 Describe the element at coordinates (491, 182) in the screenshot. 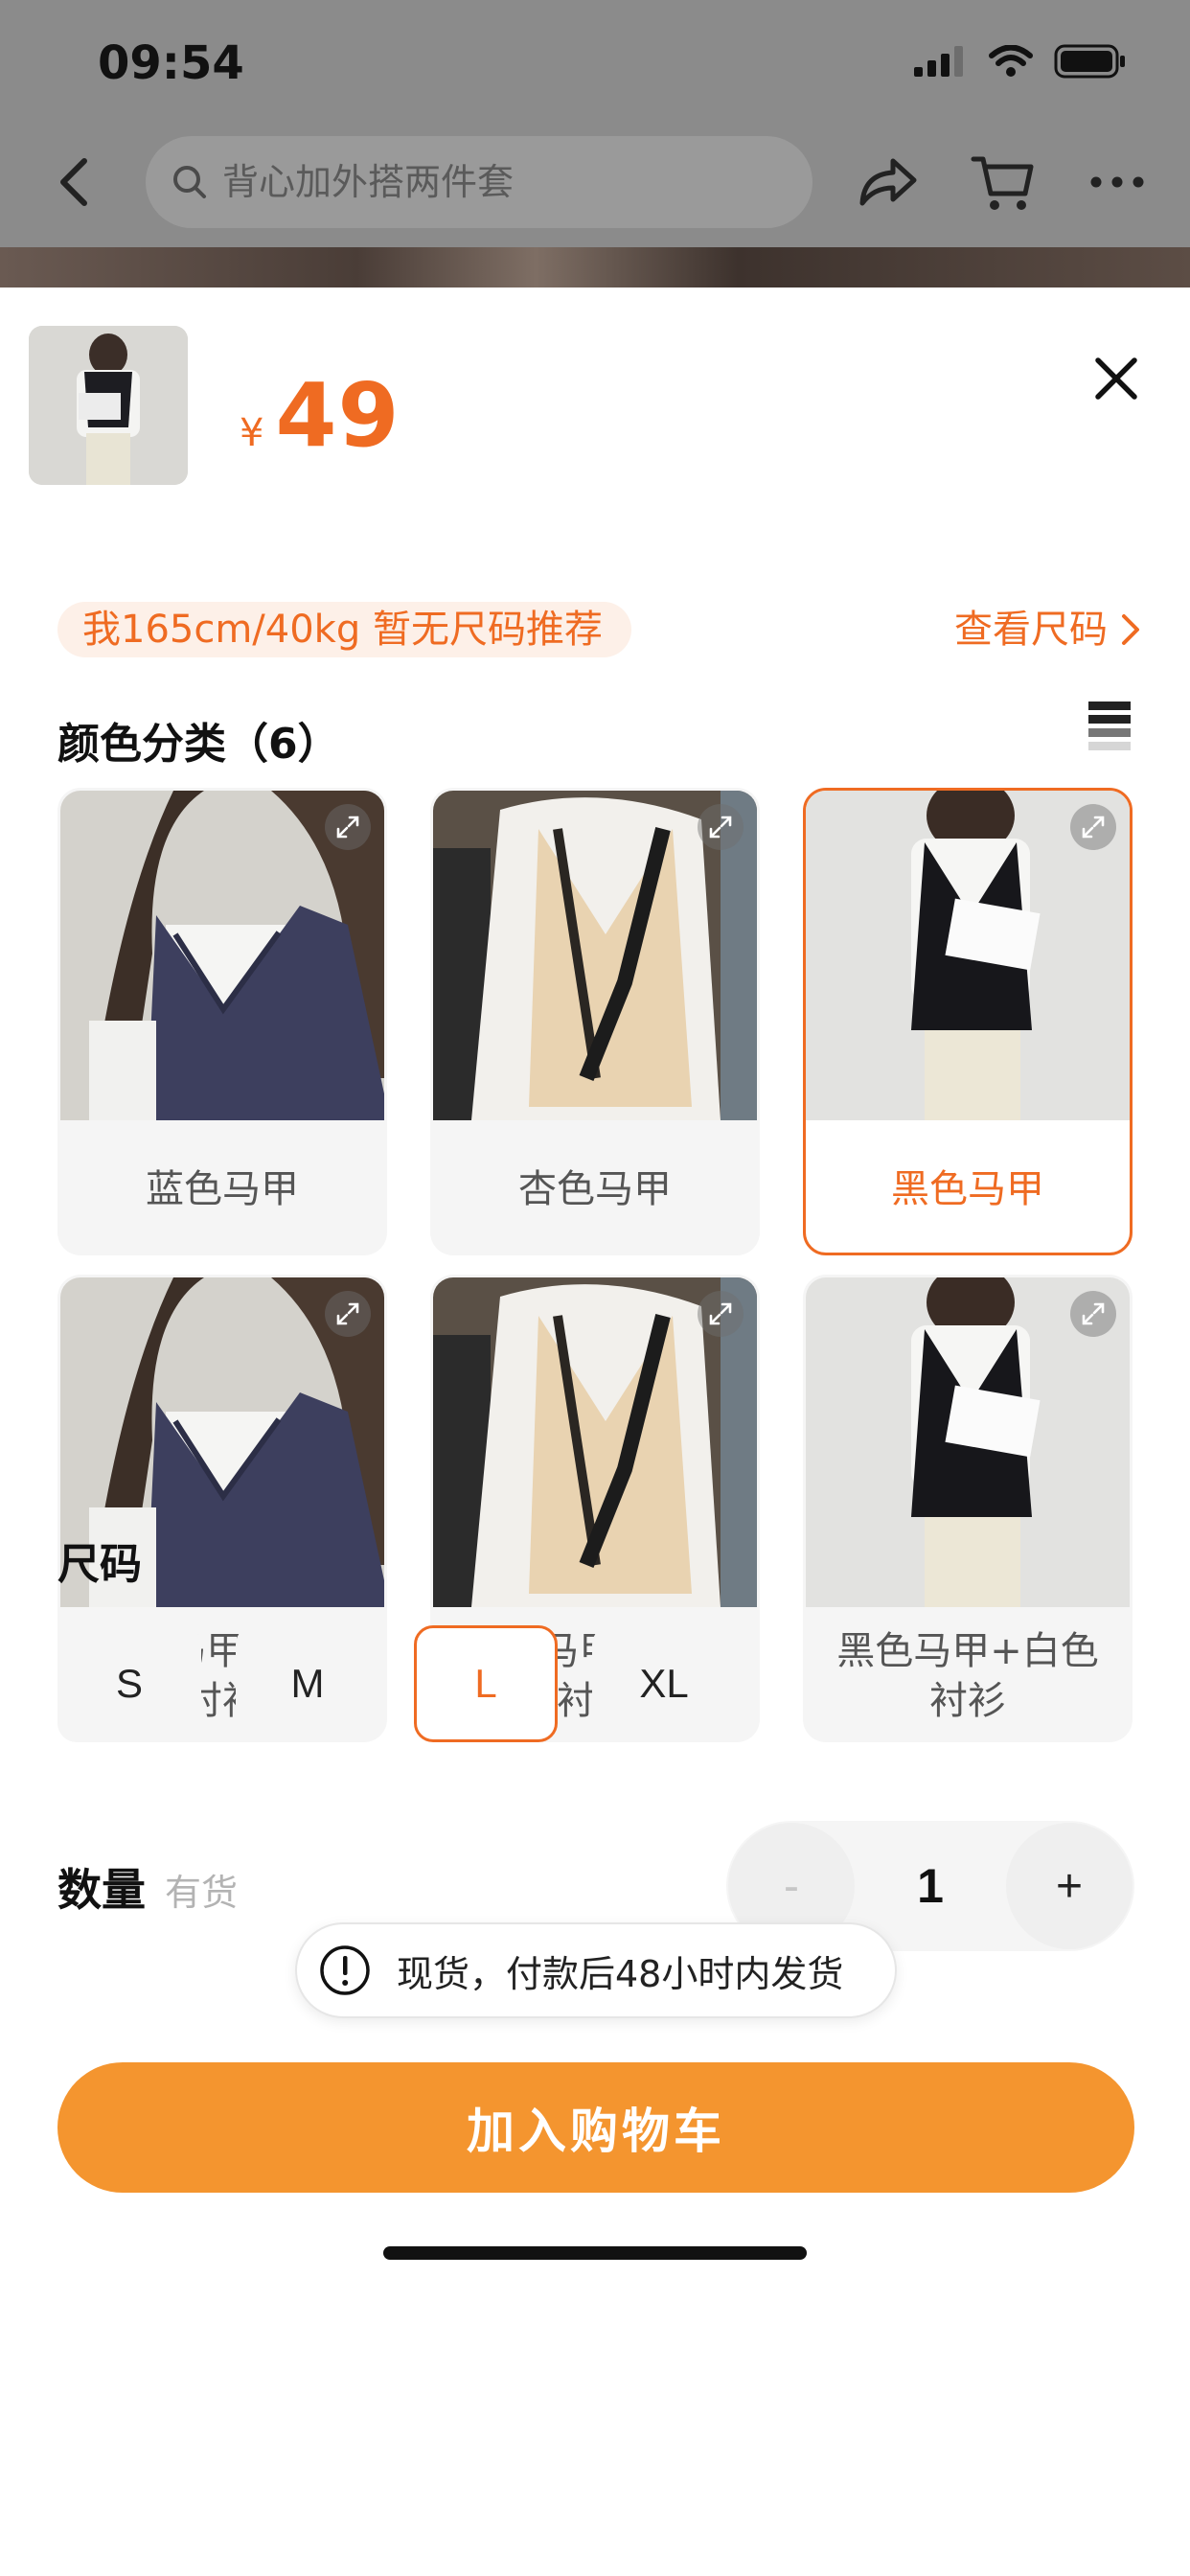

I see `search-input` at that location.